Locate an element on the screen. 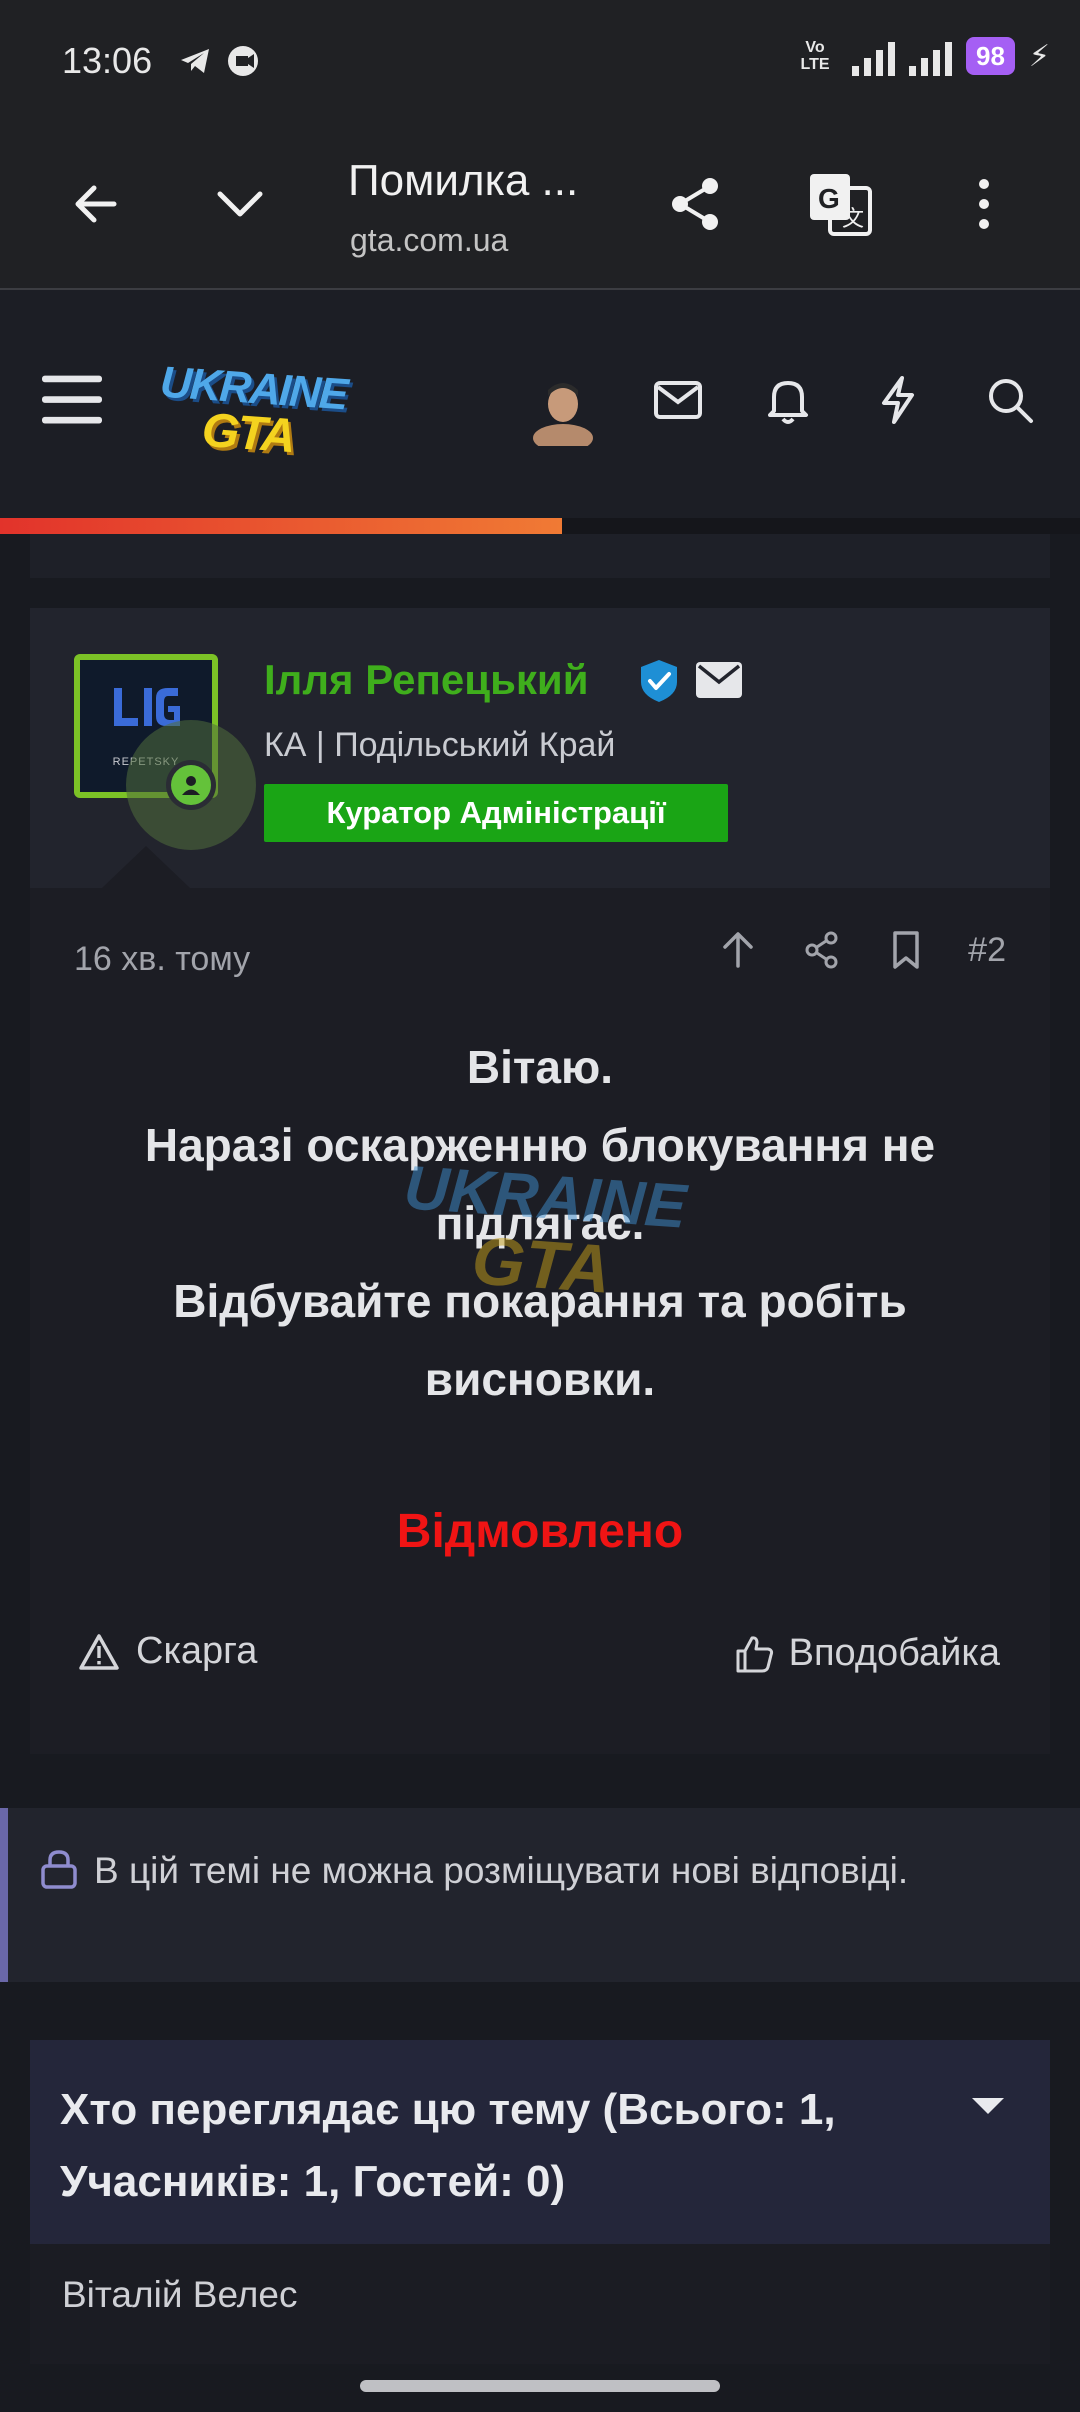 The height and width of the screenshot is (2412, 1080). share-icon is located at coordinates (696, 204).